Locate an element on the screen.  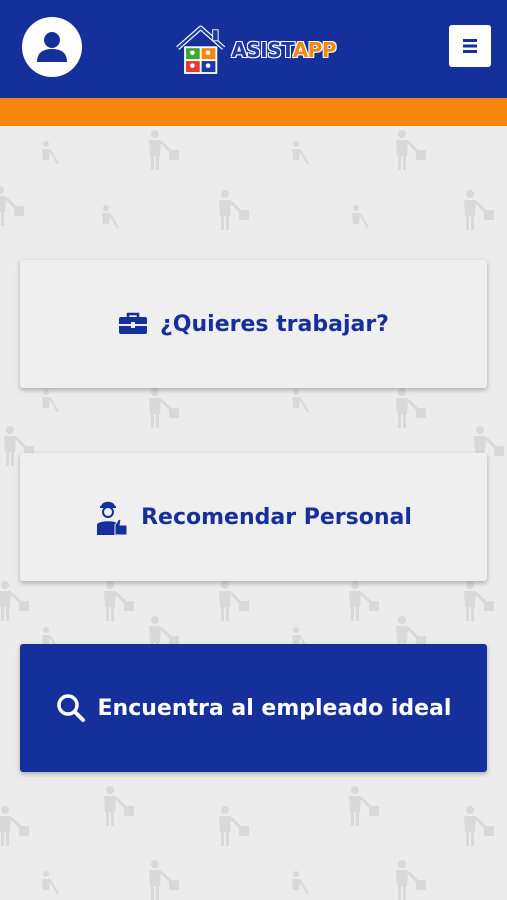
search-icon is located at coordinates (71, 708).